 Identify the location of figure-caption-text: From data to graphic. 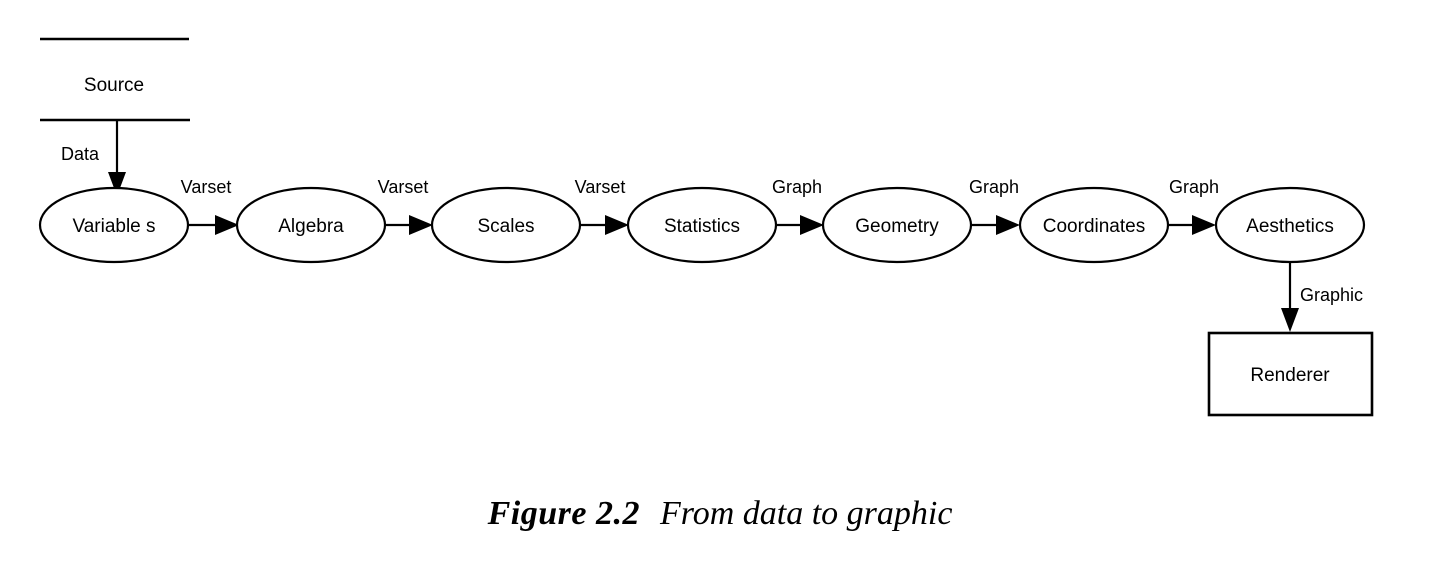
(806, 513).